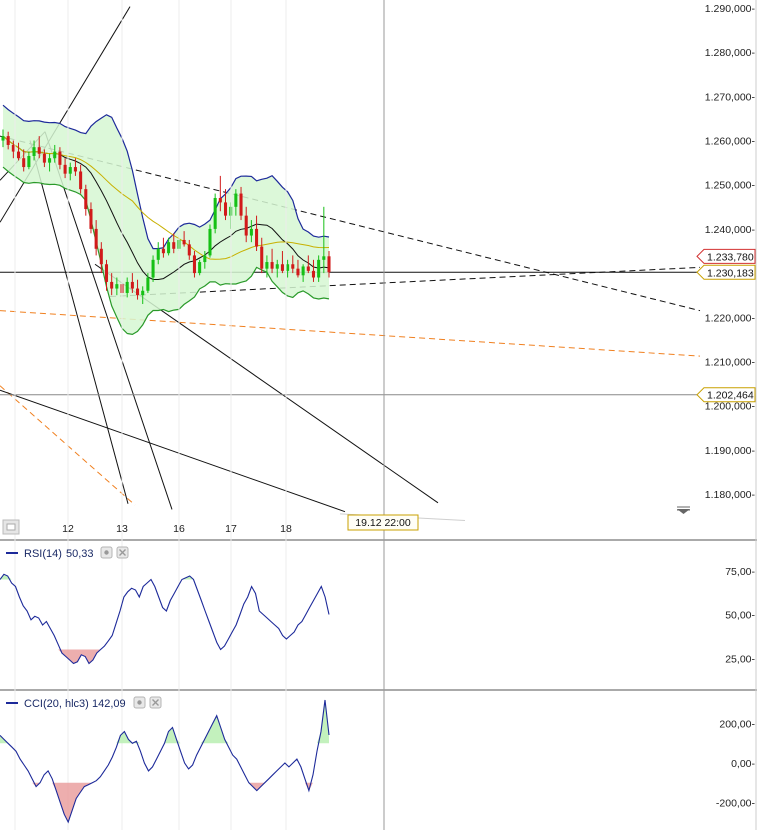  Describe the element at coordinates (736, 803) in the screenshot. I see `cci-axis-tick: -200,00-` at that location.